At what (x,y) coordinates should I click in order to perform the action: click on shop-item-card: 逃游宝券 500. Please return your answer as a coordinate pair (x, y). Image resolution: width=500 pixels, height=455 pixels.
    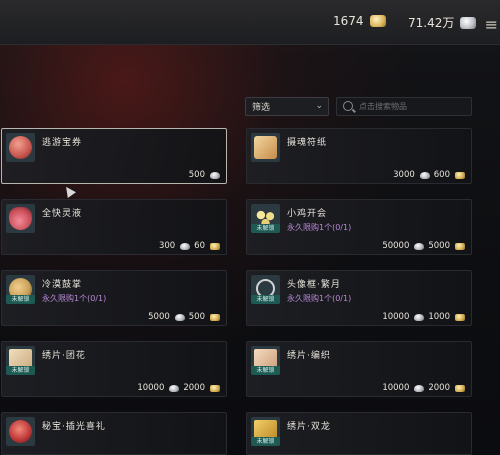
    Looking at the image, I should click on (114, 156).